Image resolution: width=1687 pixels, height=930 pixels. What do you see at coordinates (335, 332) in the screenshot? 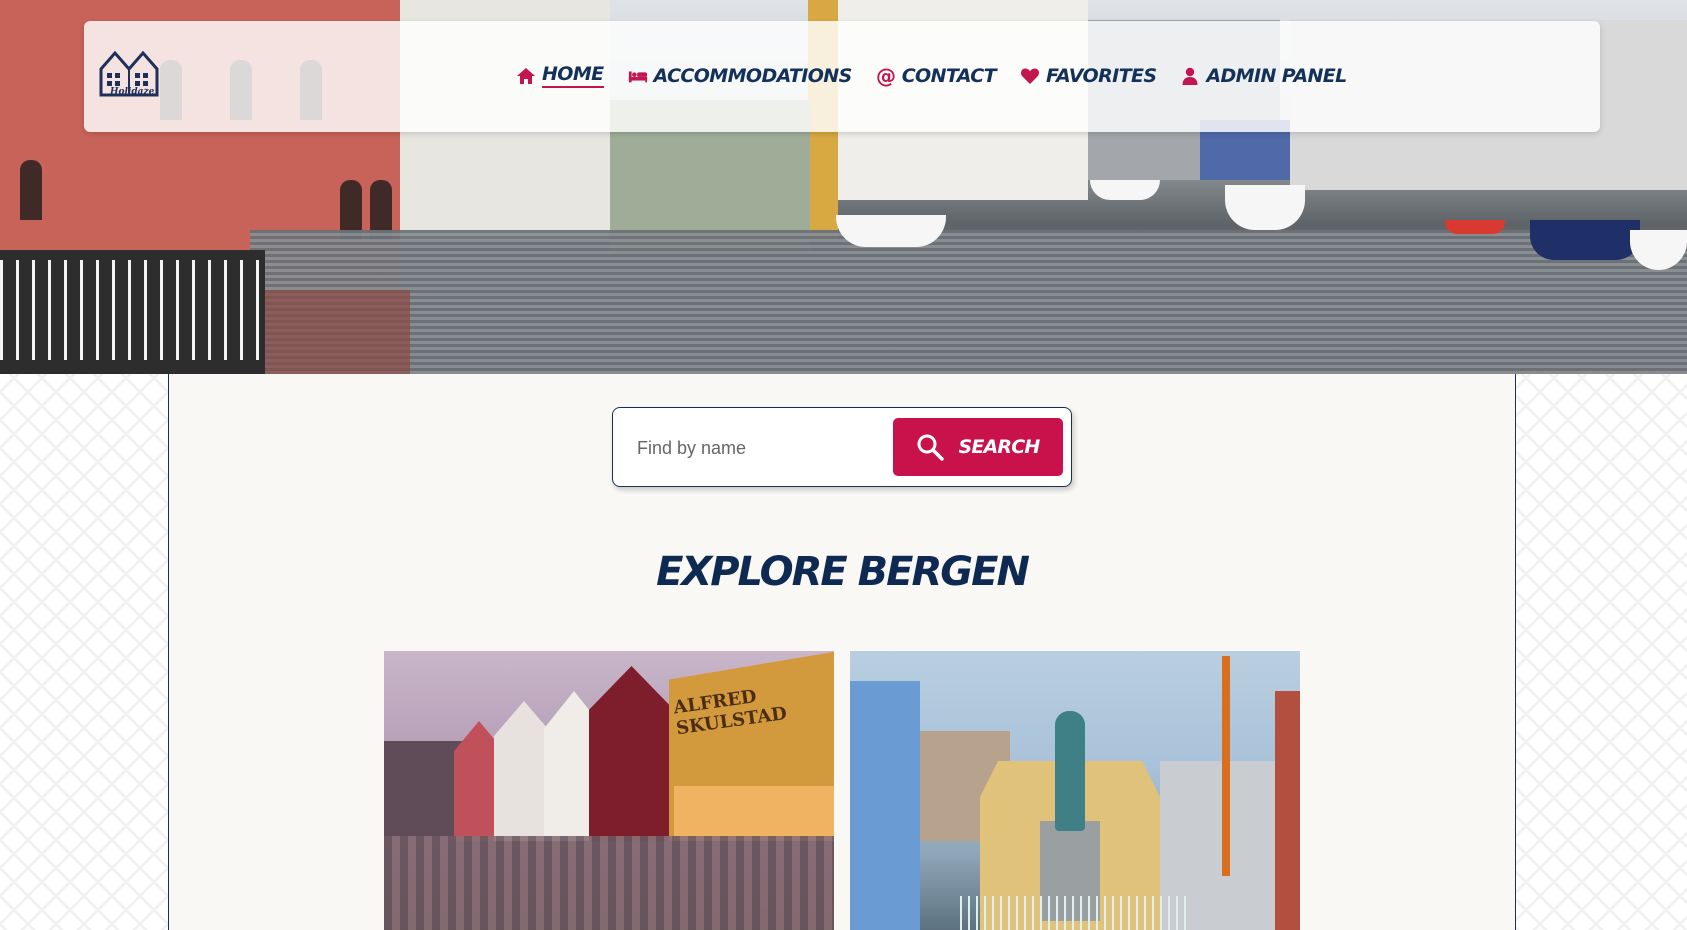
I see `hero-water-reflection` at bounding box center [335, 332].